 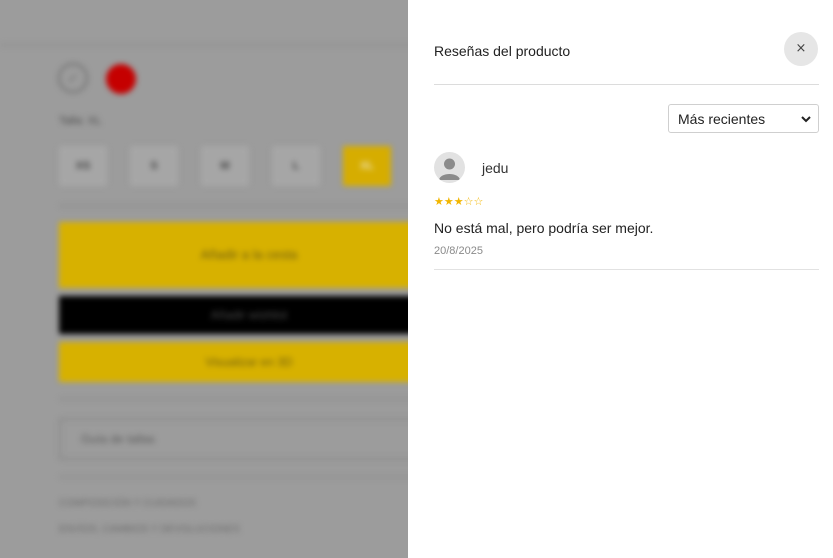 I want to click on composition-care-link: COMPOSICIÓN Y CUIDADOS, so click(x=127, y=503).